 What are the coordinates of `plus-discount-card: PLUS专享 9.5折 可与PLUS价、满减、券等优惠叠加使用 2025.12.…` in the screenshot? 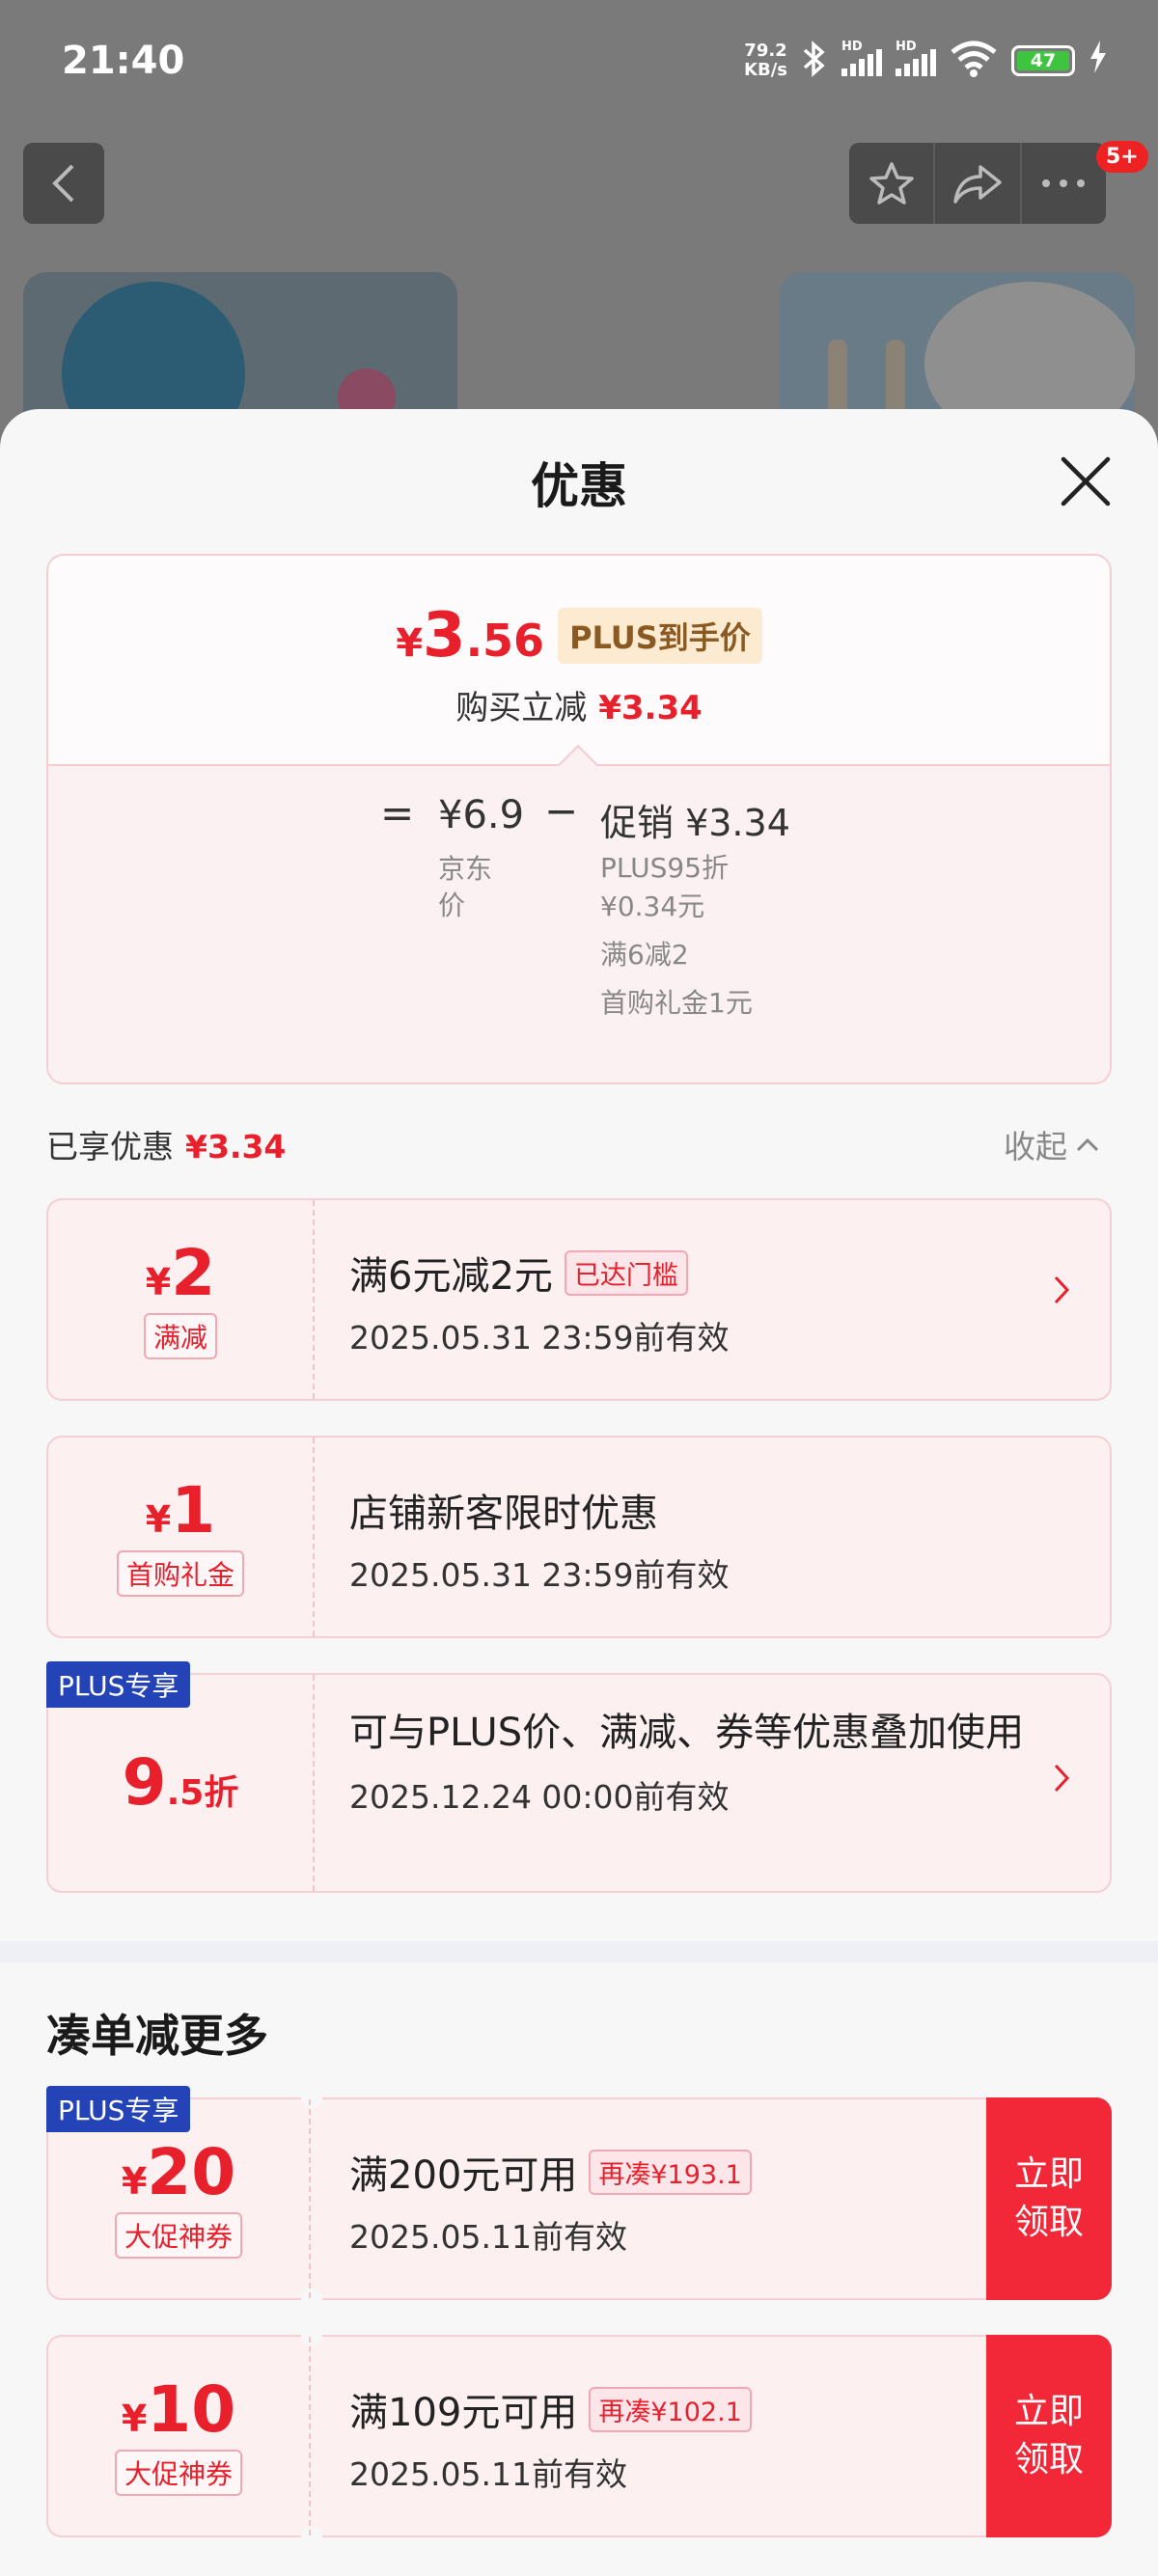 It's located at (579, 1777).